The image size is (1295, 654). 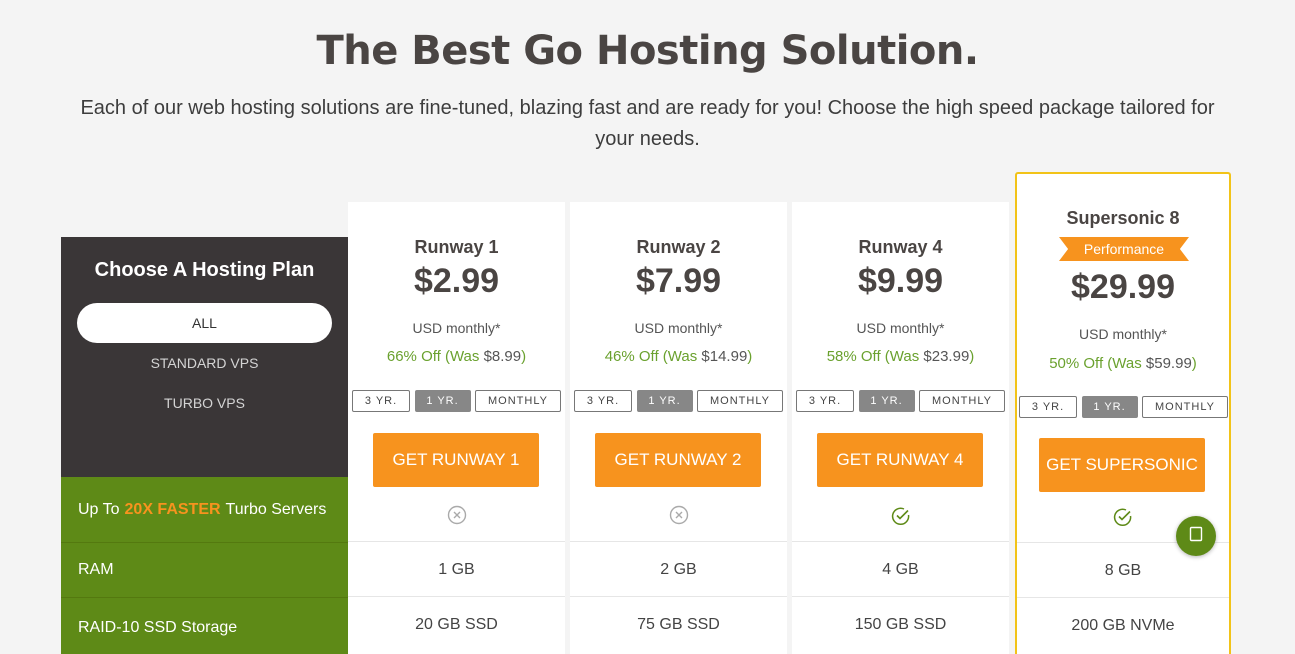 I want to click on plan-storage-value: 200 GB NVMe, so click(x=1123, y=625).